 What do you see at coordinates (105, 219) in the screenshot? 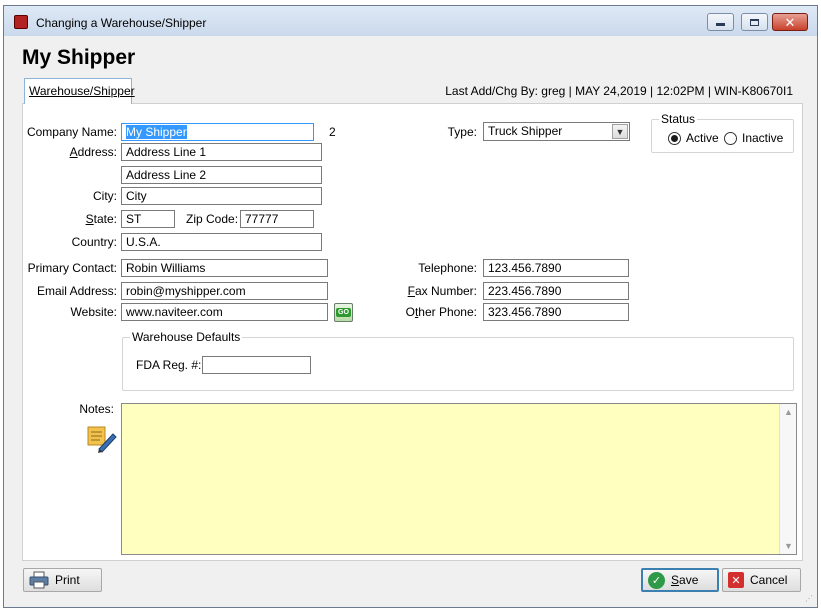
I see `state-label-rest: tate:` at bounding box center [105, 219].